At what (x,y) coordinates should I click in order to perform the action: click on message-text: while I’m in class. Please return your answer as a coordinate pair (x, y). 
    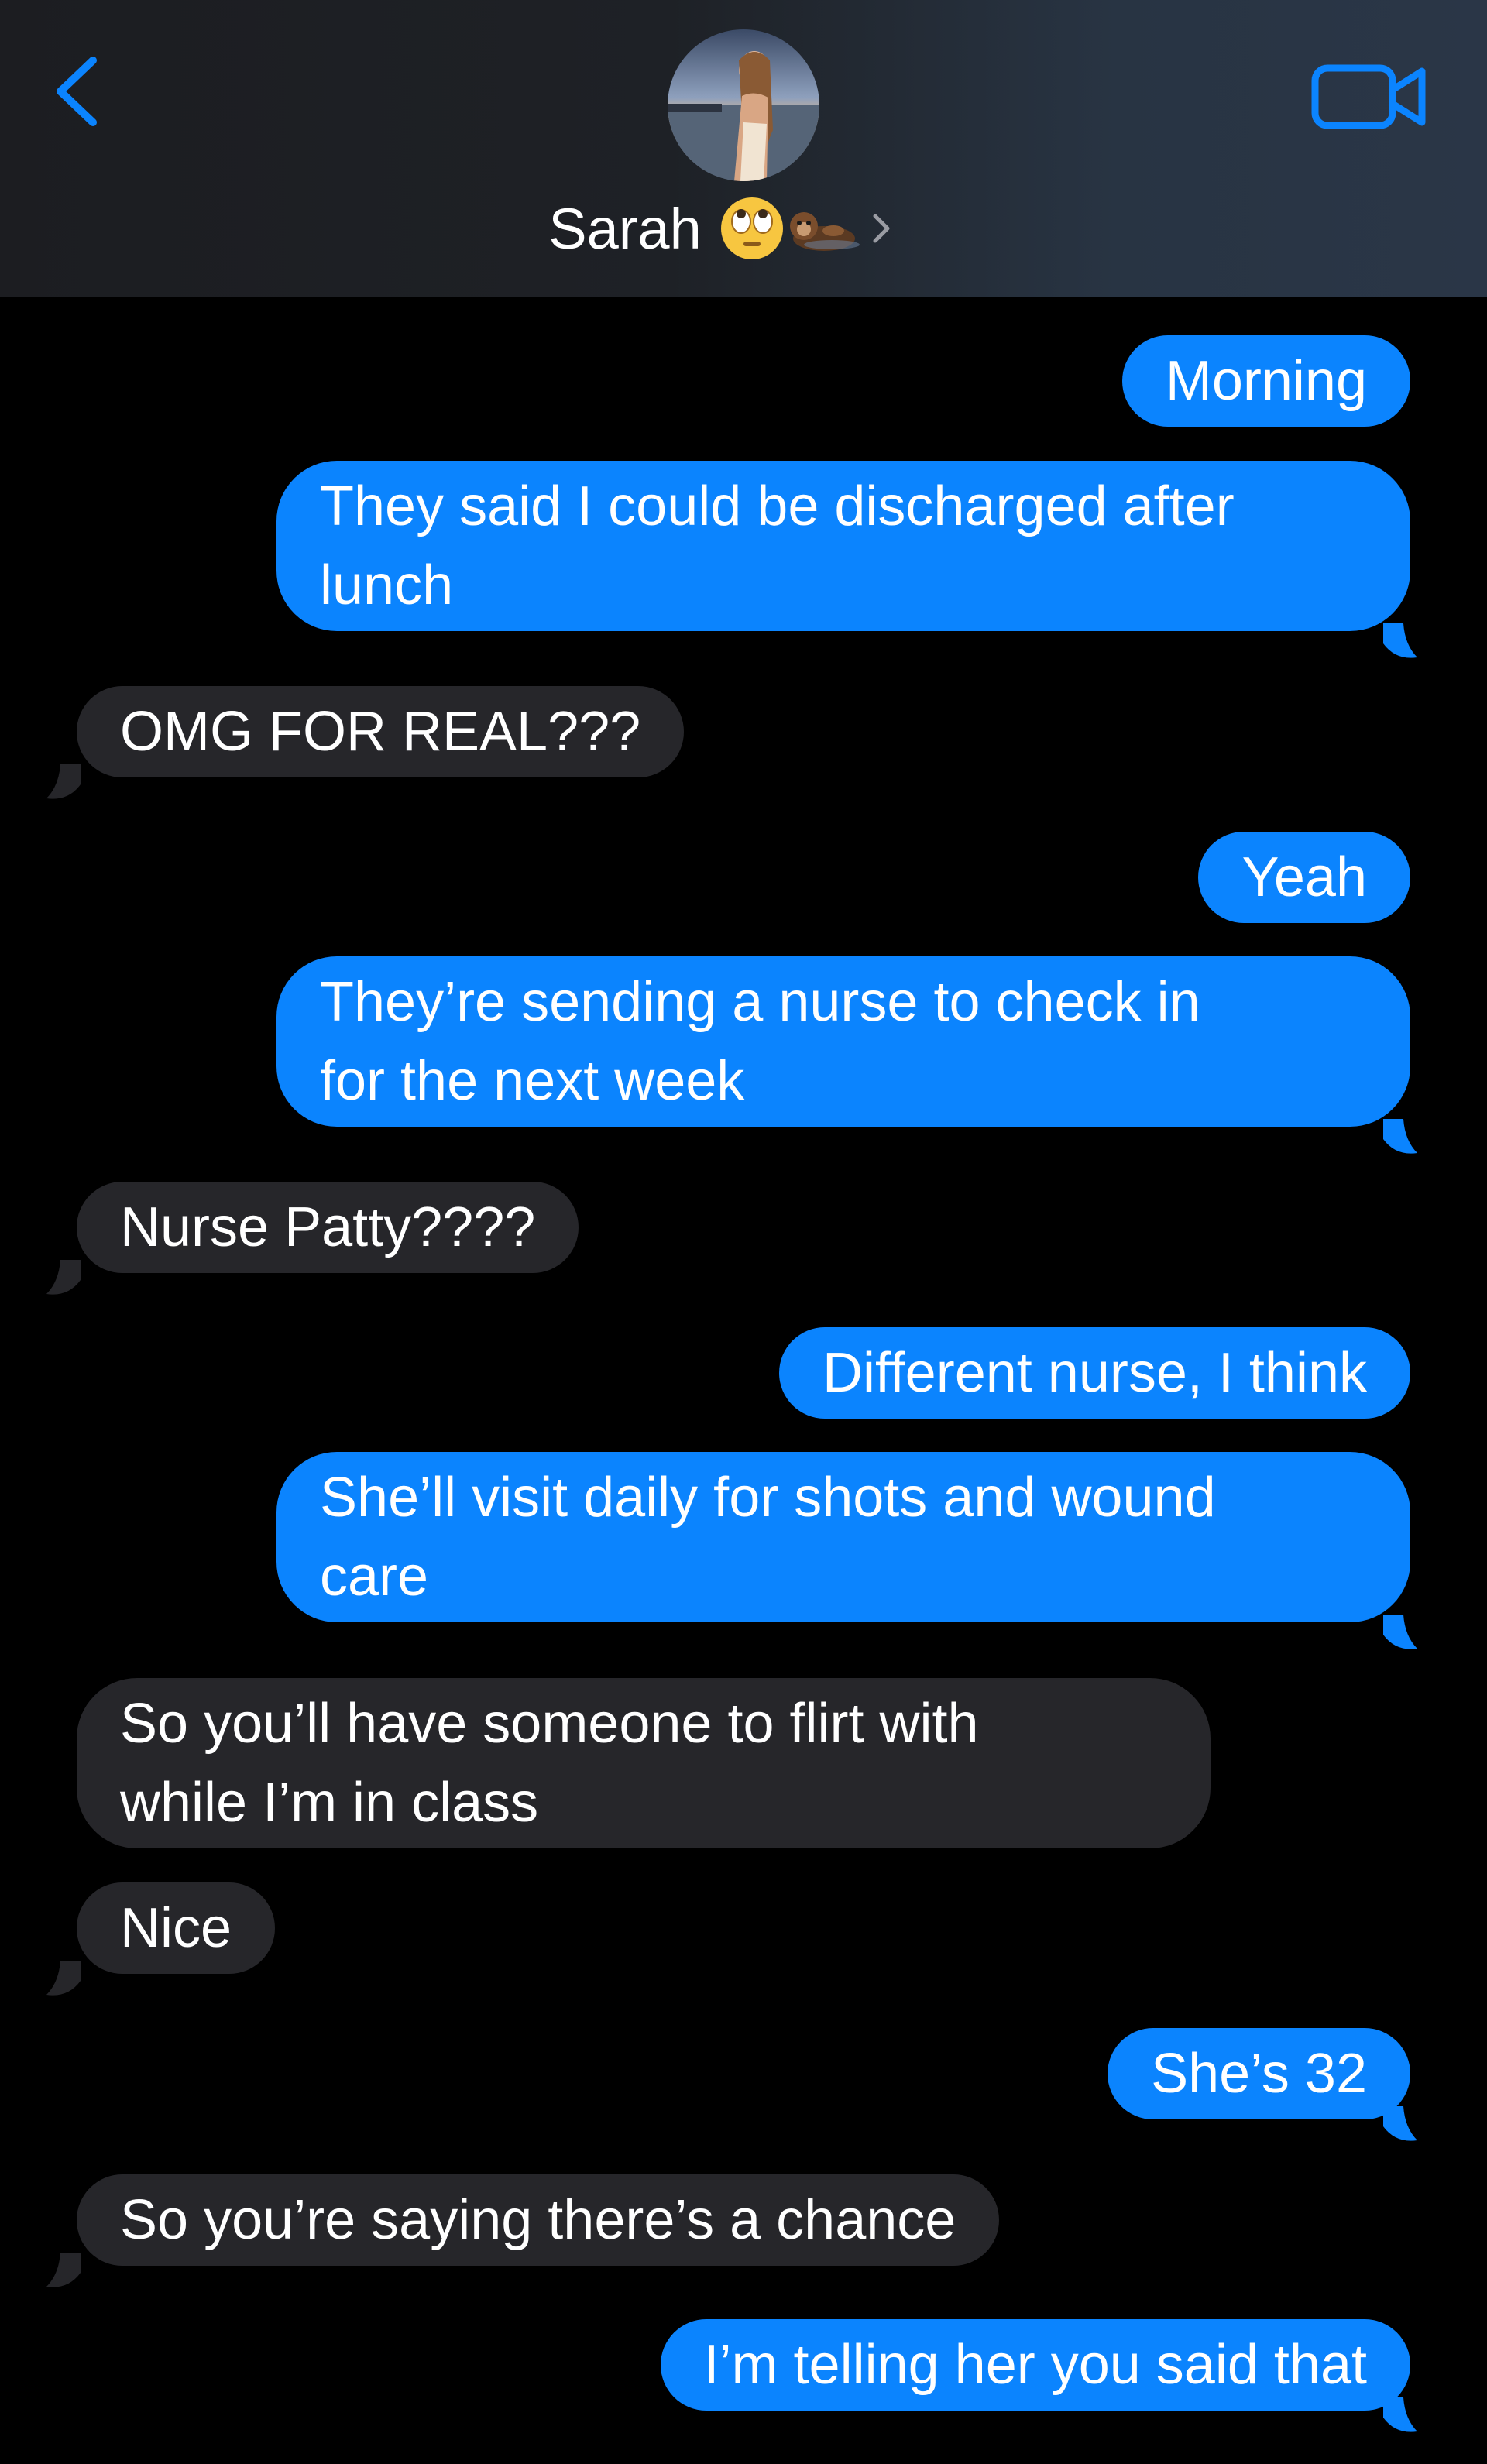
    Looking at the image, I should click on (330, 1803).